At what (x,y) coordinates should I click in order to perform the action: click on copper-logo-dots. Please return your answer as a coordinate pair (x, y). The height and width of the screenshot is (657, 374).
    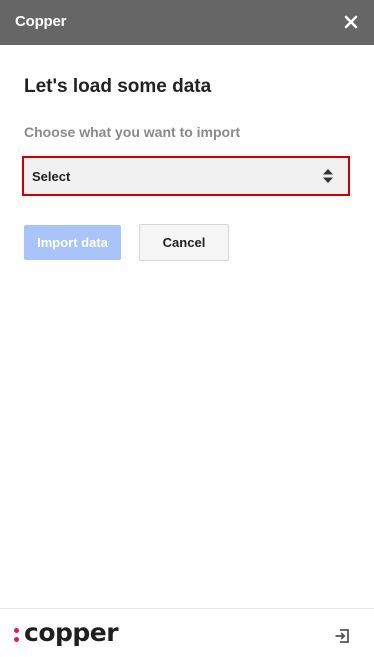
    Looking at the image, I should click on (18, 633).